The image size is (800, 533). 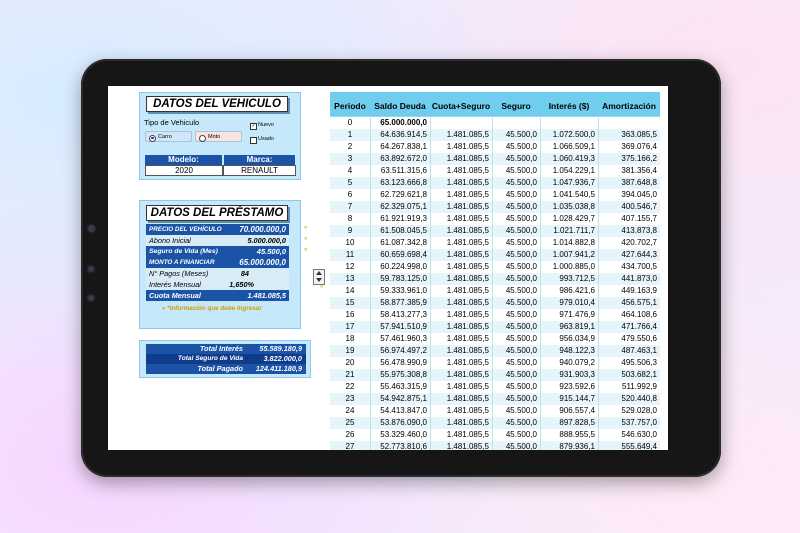 What do you see at coordinates (168, 136) in the screenshot?
I see `radio-carro: Carro` at bounding box center [168, 136].